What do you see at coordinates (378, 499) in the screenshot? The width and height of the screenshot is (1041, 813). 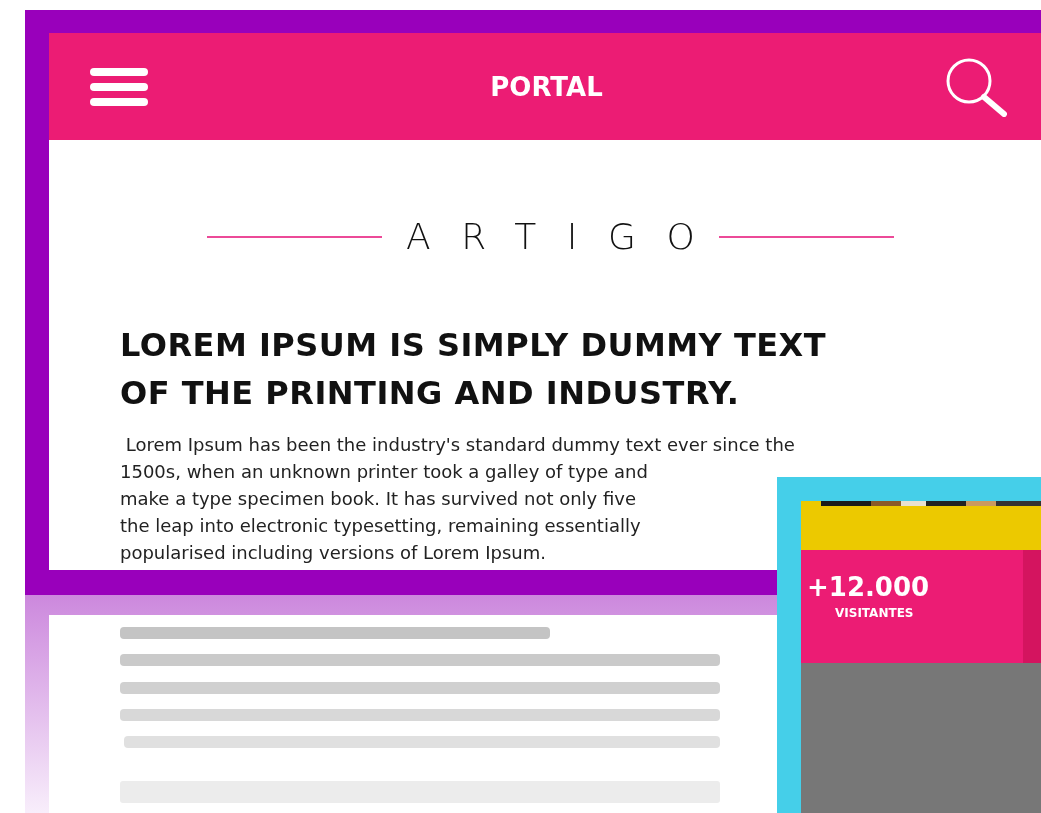 I see `body-text: make a type specimen book. It has survived not only five` at bounding box center [378, 499].